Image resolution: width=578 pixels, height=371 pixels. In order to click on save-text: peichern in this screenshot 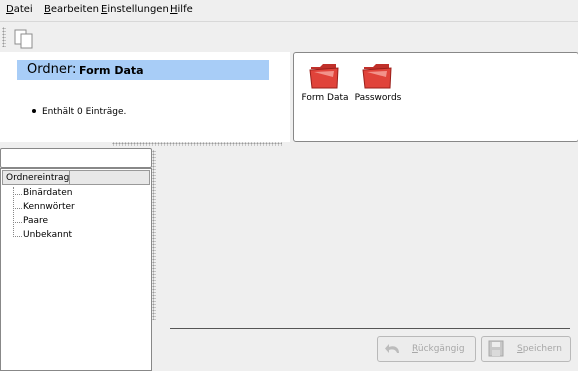, I will do `click(542, 349)`.